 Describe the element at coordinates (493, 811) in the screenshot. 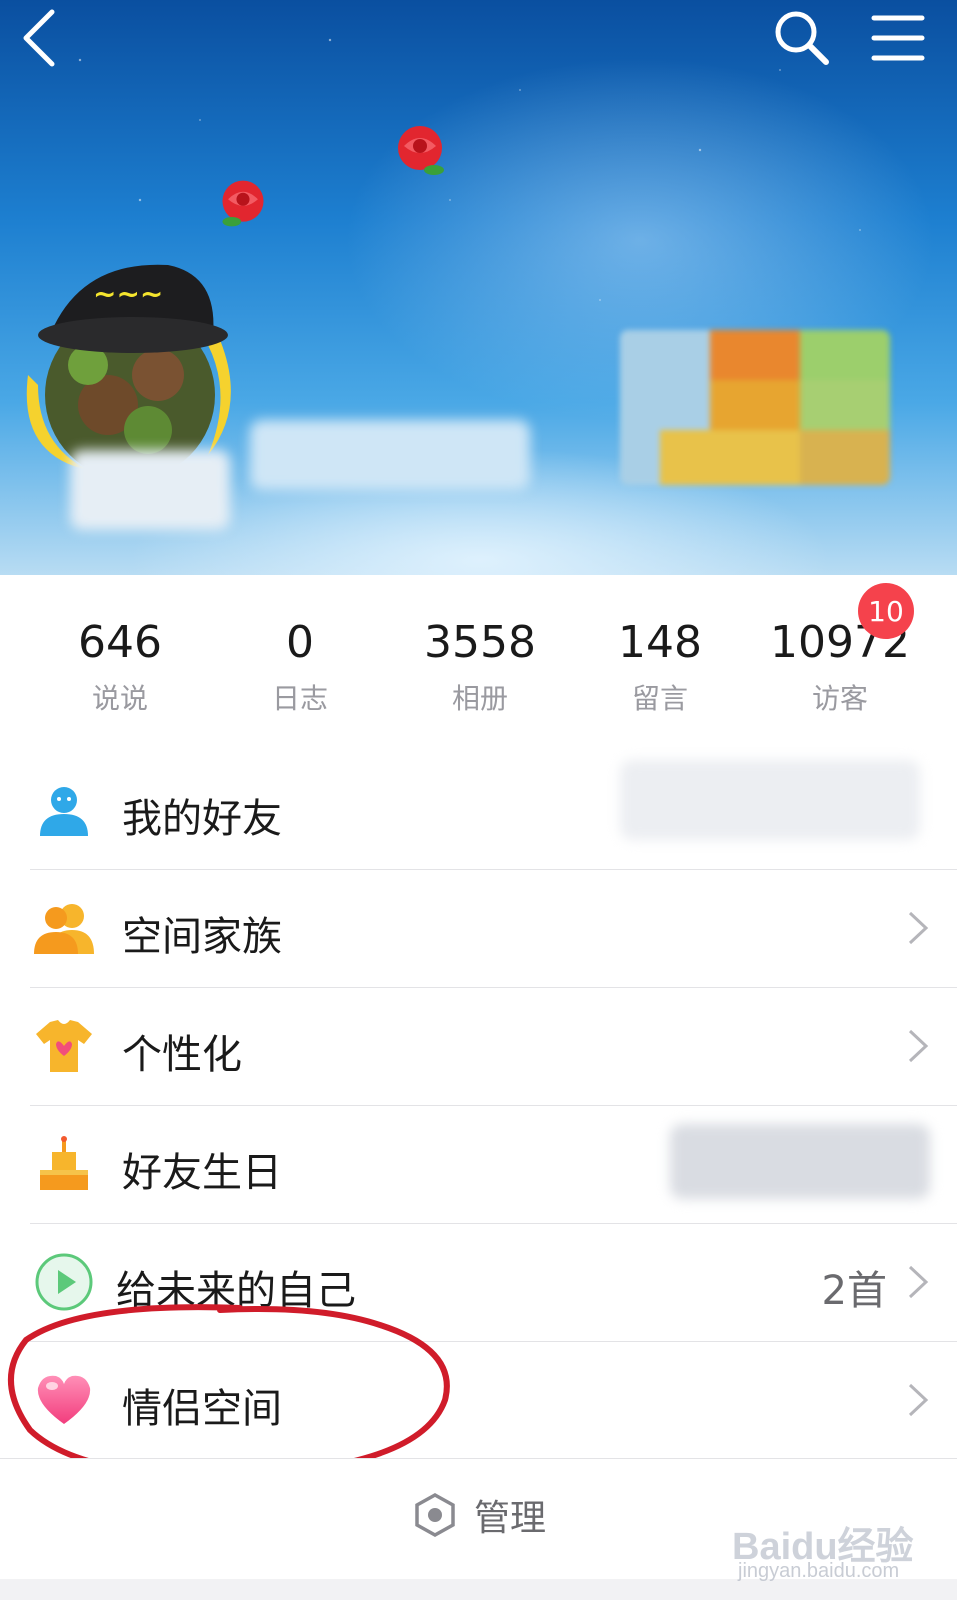

I see `menu-item-my-friends: 我的好友` at that location.